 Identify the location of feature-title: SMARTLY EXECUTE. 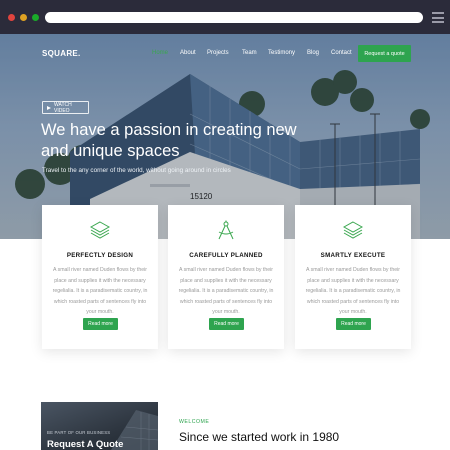
(353, 255).